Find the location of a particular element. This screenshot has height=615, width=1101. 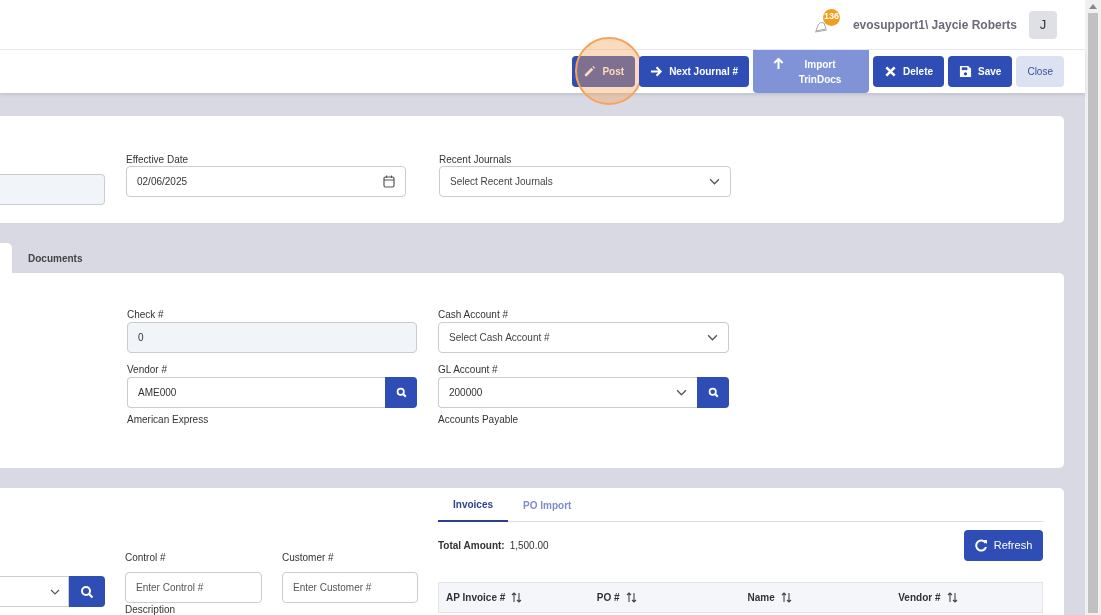

total-value: 1,500.00 is located at coordinates (529, 546).